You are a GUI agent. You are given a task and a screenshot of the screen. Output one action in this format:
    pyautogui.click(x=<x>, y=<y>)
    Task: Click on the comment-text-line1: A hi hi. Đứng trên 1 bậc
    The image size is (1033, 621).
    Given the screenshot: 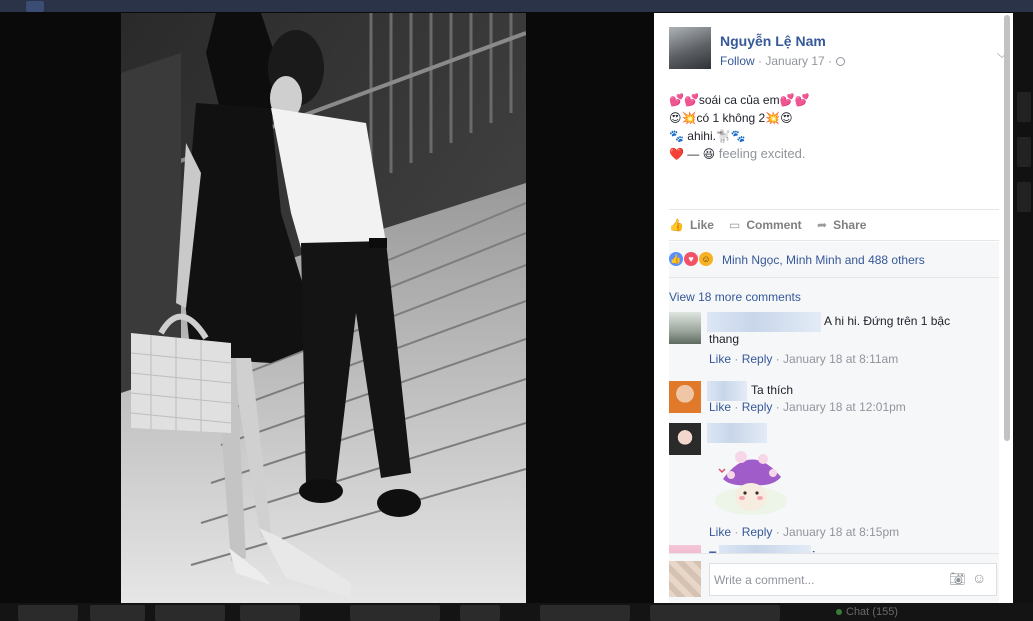 What is the action you would take?
    pyautogui.click(x=887, y=321)
    